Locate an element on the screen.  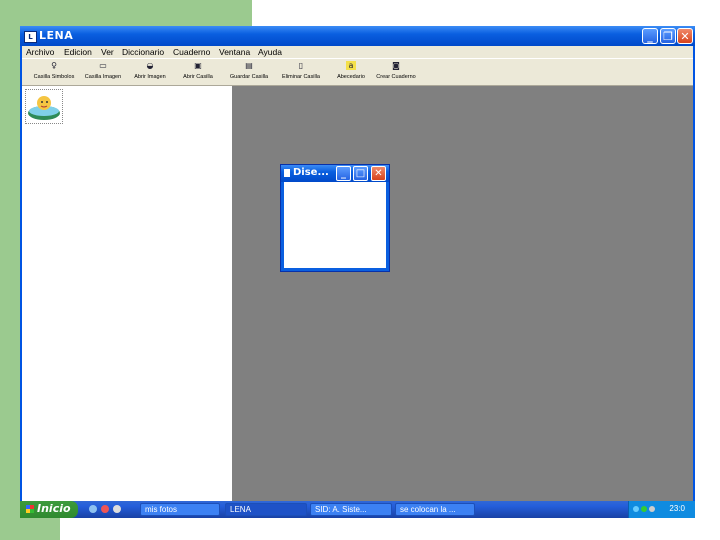
quick-launch-desktop-icon is located at coordinates (117, 509).